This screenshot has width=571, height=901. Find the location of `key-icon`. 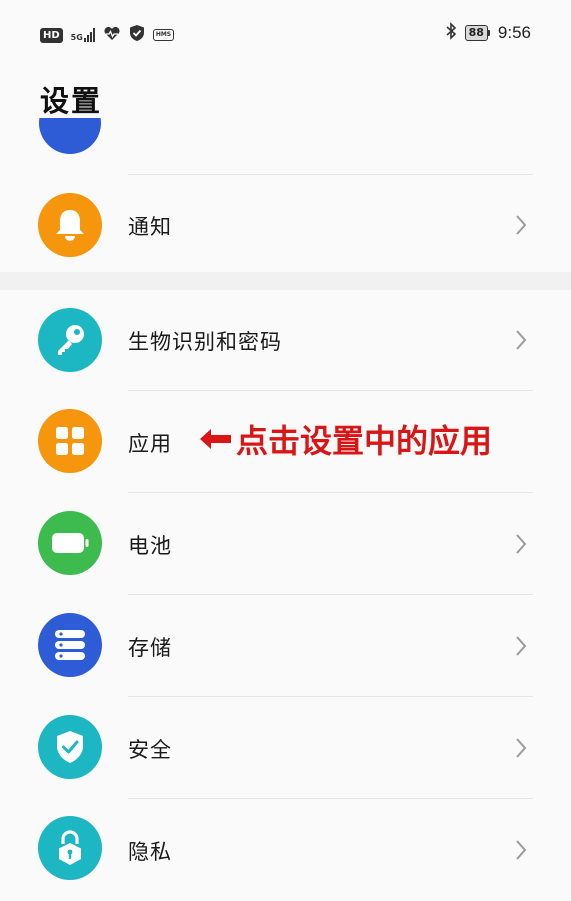

key-icon is located at coordinates (70, 340).